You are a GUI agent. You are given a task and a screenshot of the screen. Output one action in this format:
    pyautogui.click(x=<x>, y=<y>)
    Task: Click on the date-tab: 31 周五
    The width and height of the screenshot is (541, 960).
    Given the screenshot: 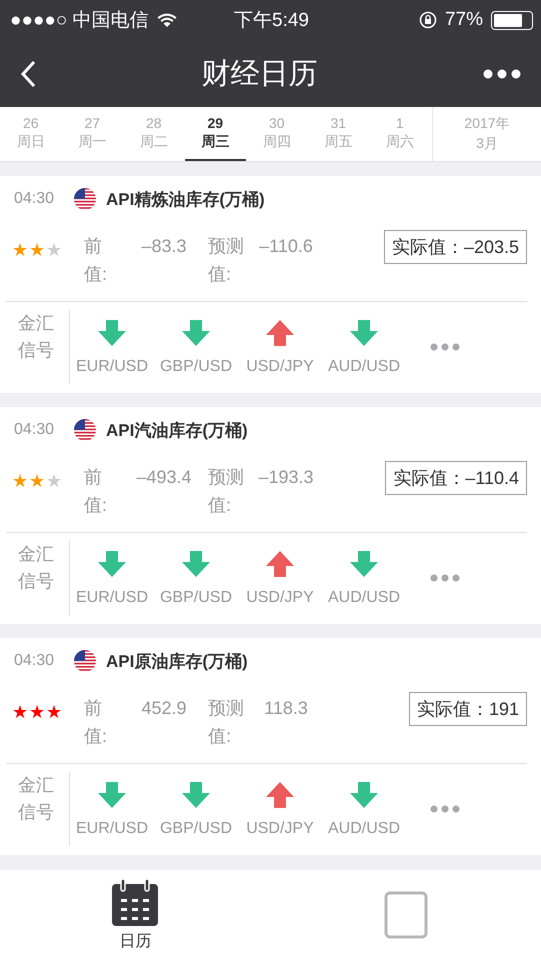 What is the action you would take?
    pyautogui.click(x=338, y=134)
    